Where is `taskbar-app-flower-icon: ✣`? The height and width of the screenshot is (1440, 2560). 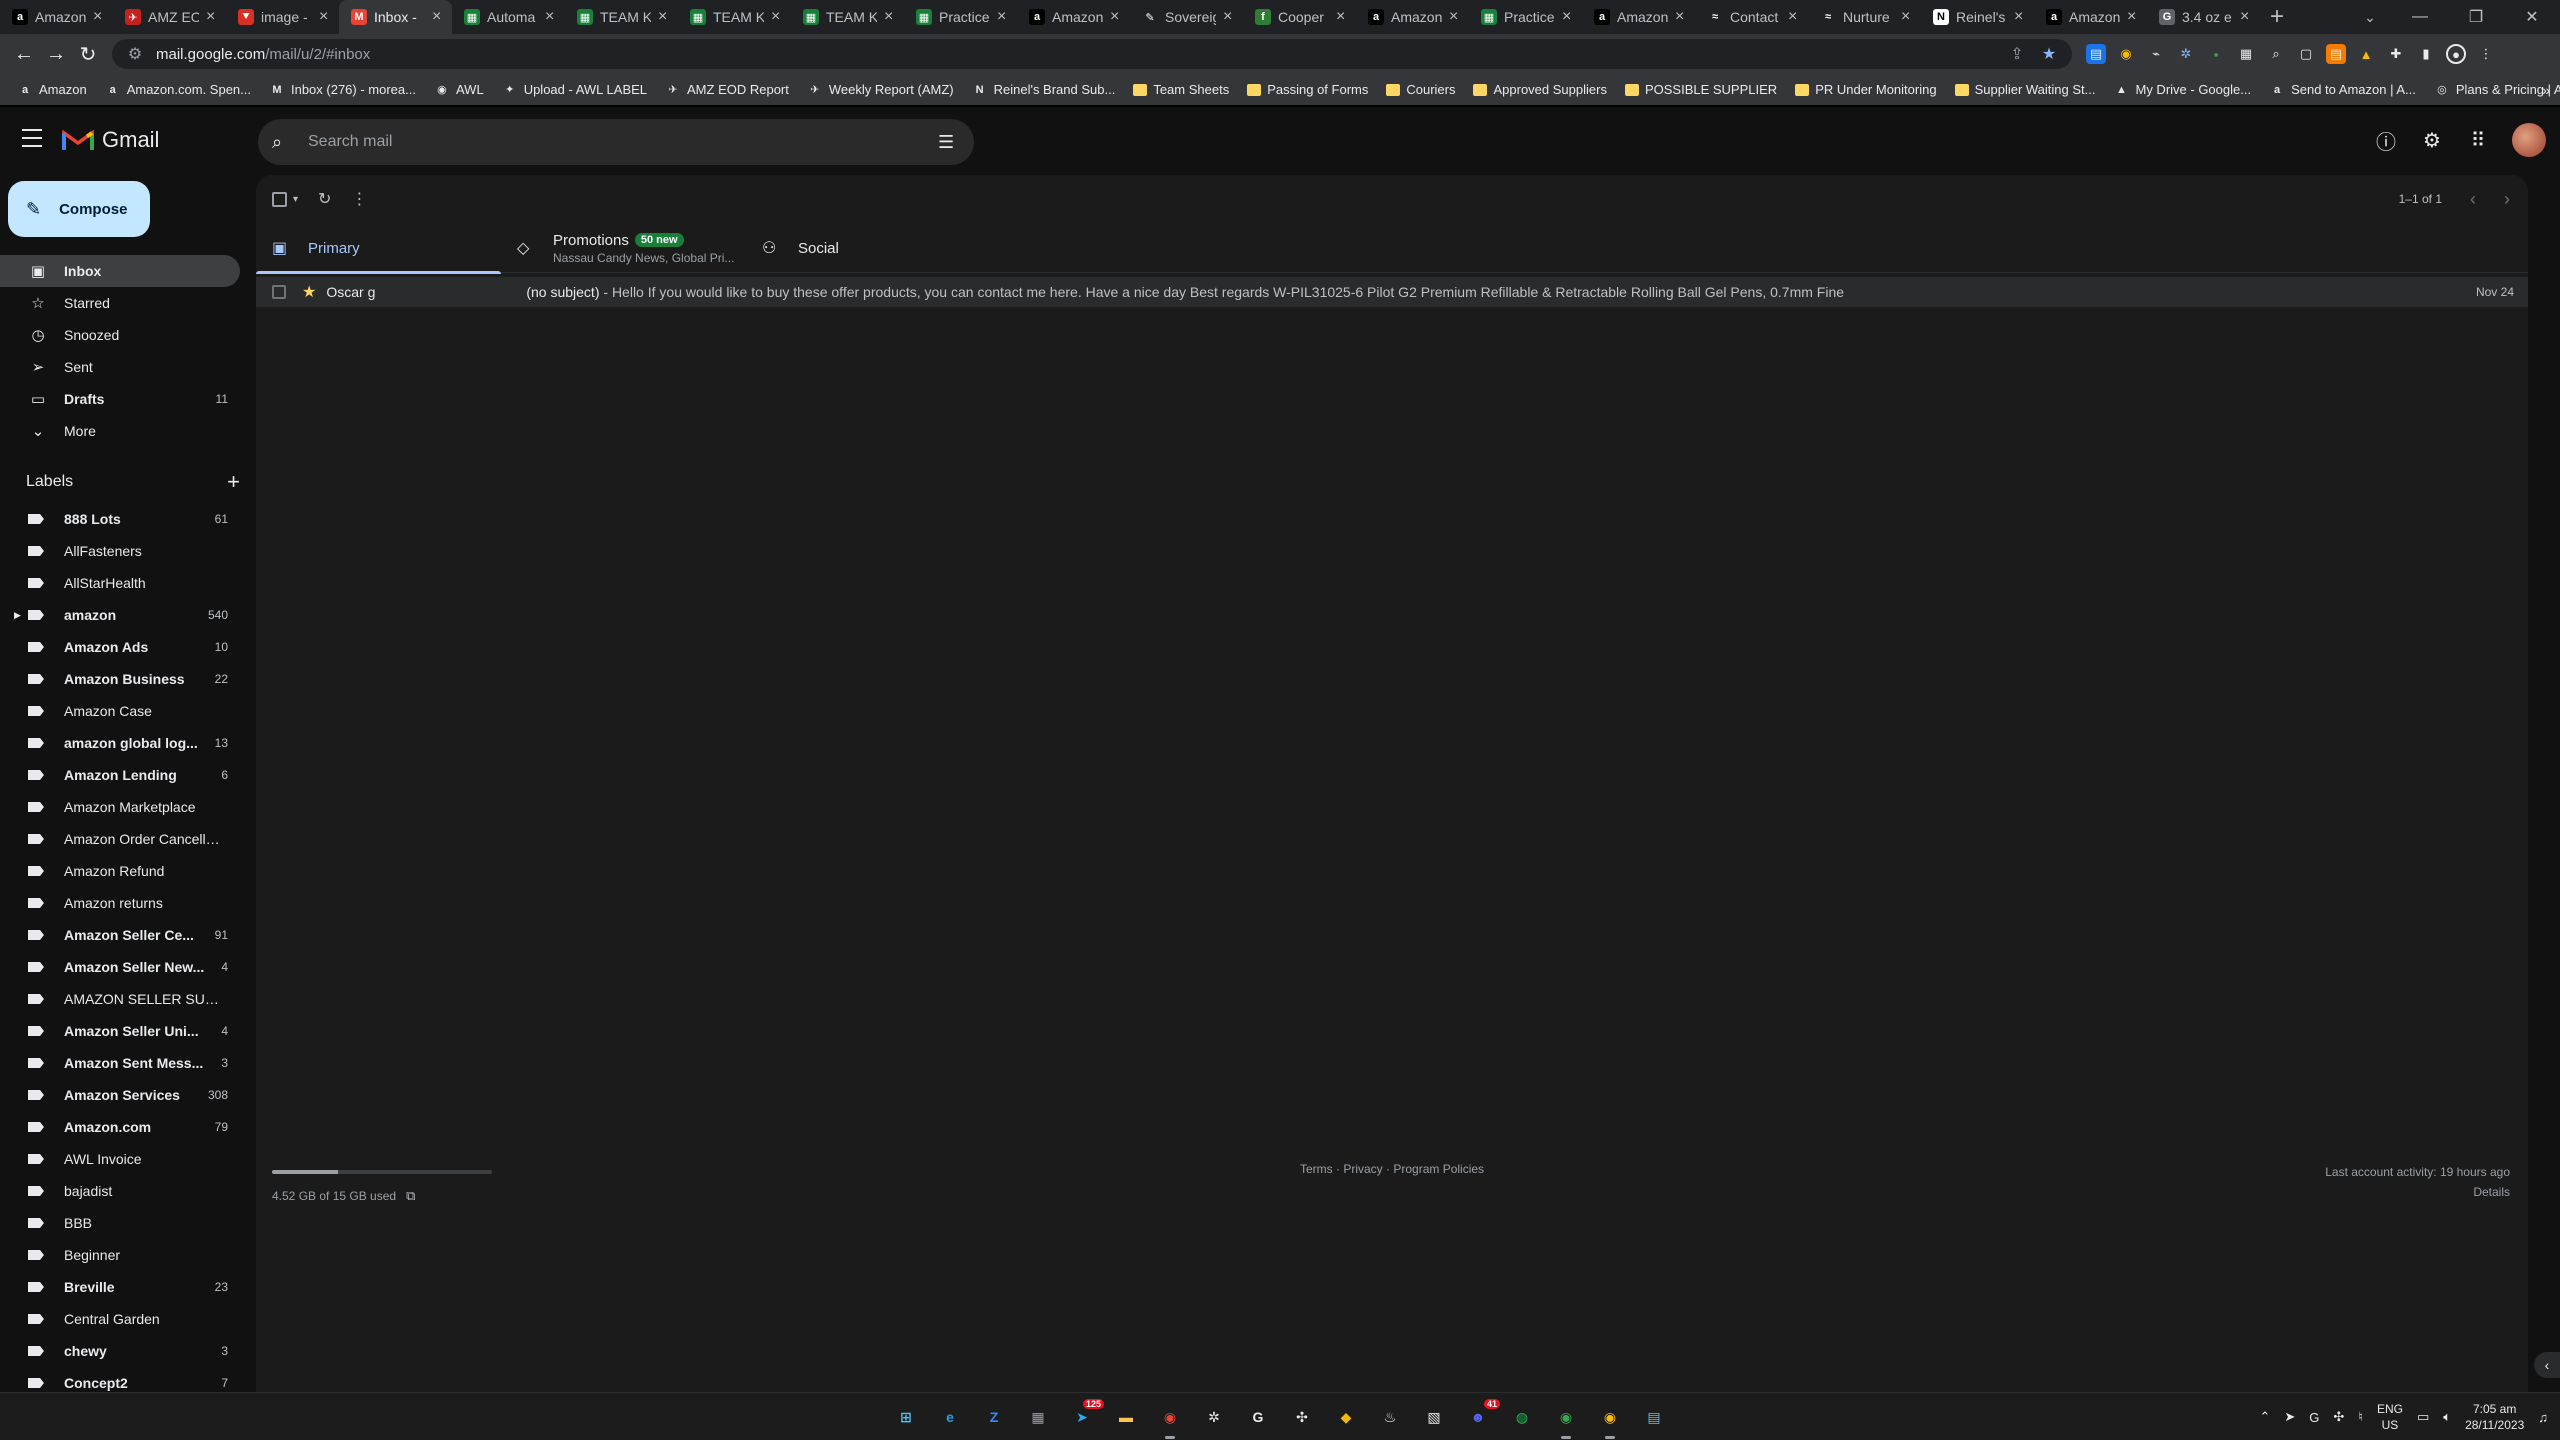 taskbar-app-flower-icon: ✣ is located at coordinates (1302, 1417).